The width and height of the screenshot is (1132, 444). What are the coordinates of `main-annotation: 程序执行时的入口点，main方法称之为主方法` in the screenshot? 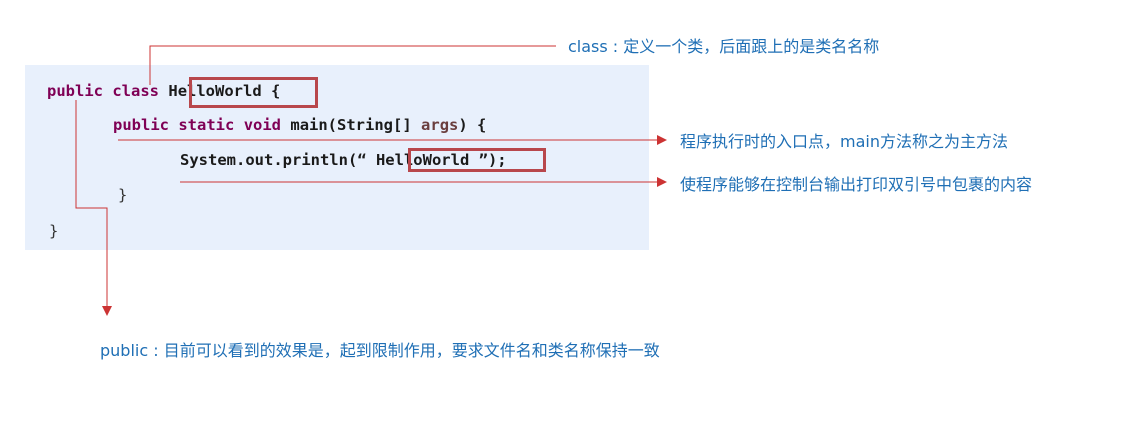 It's located at (844, 141).